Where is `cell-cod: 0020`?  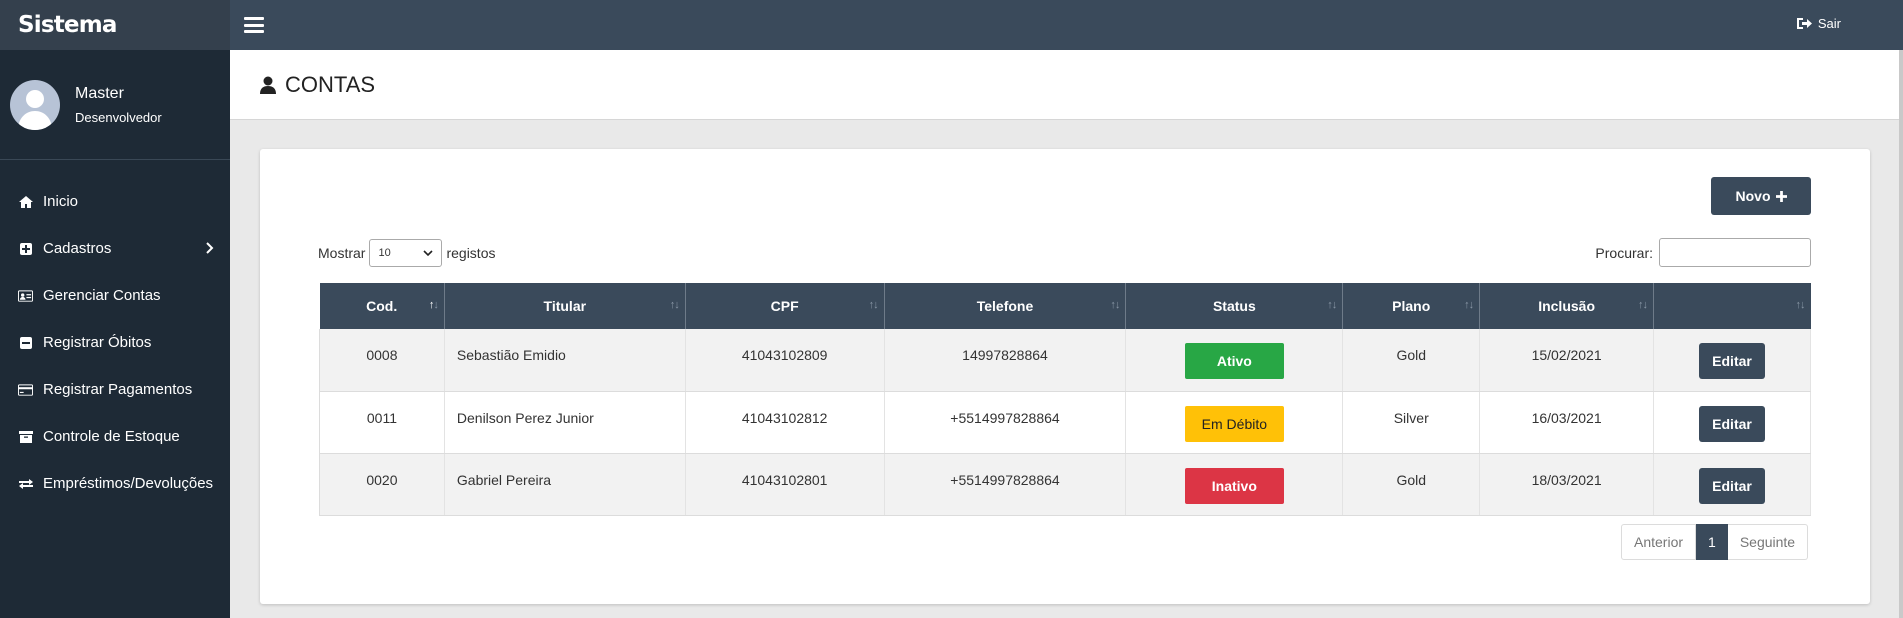
cell-cod: 0020 is located at coordinates (382, 484).